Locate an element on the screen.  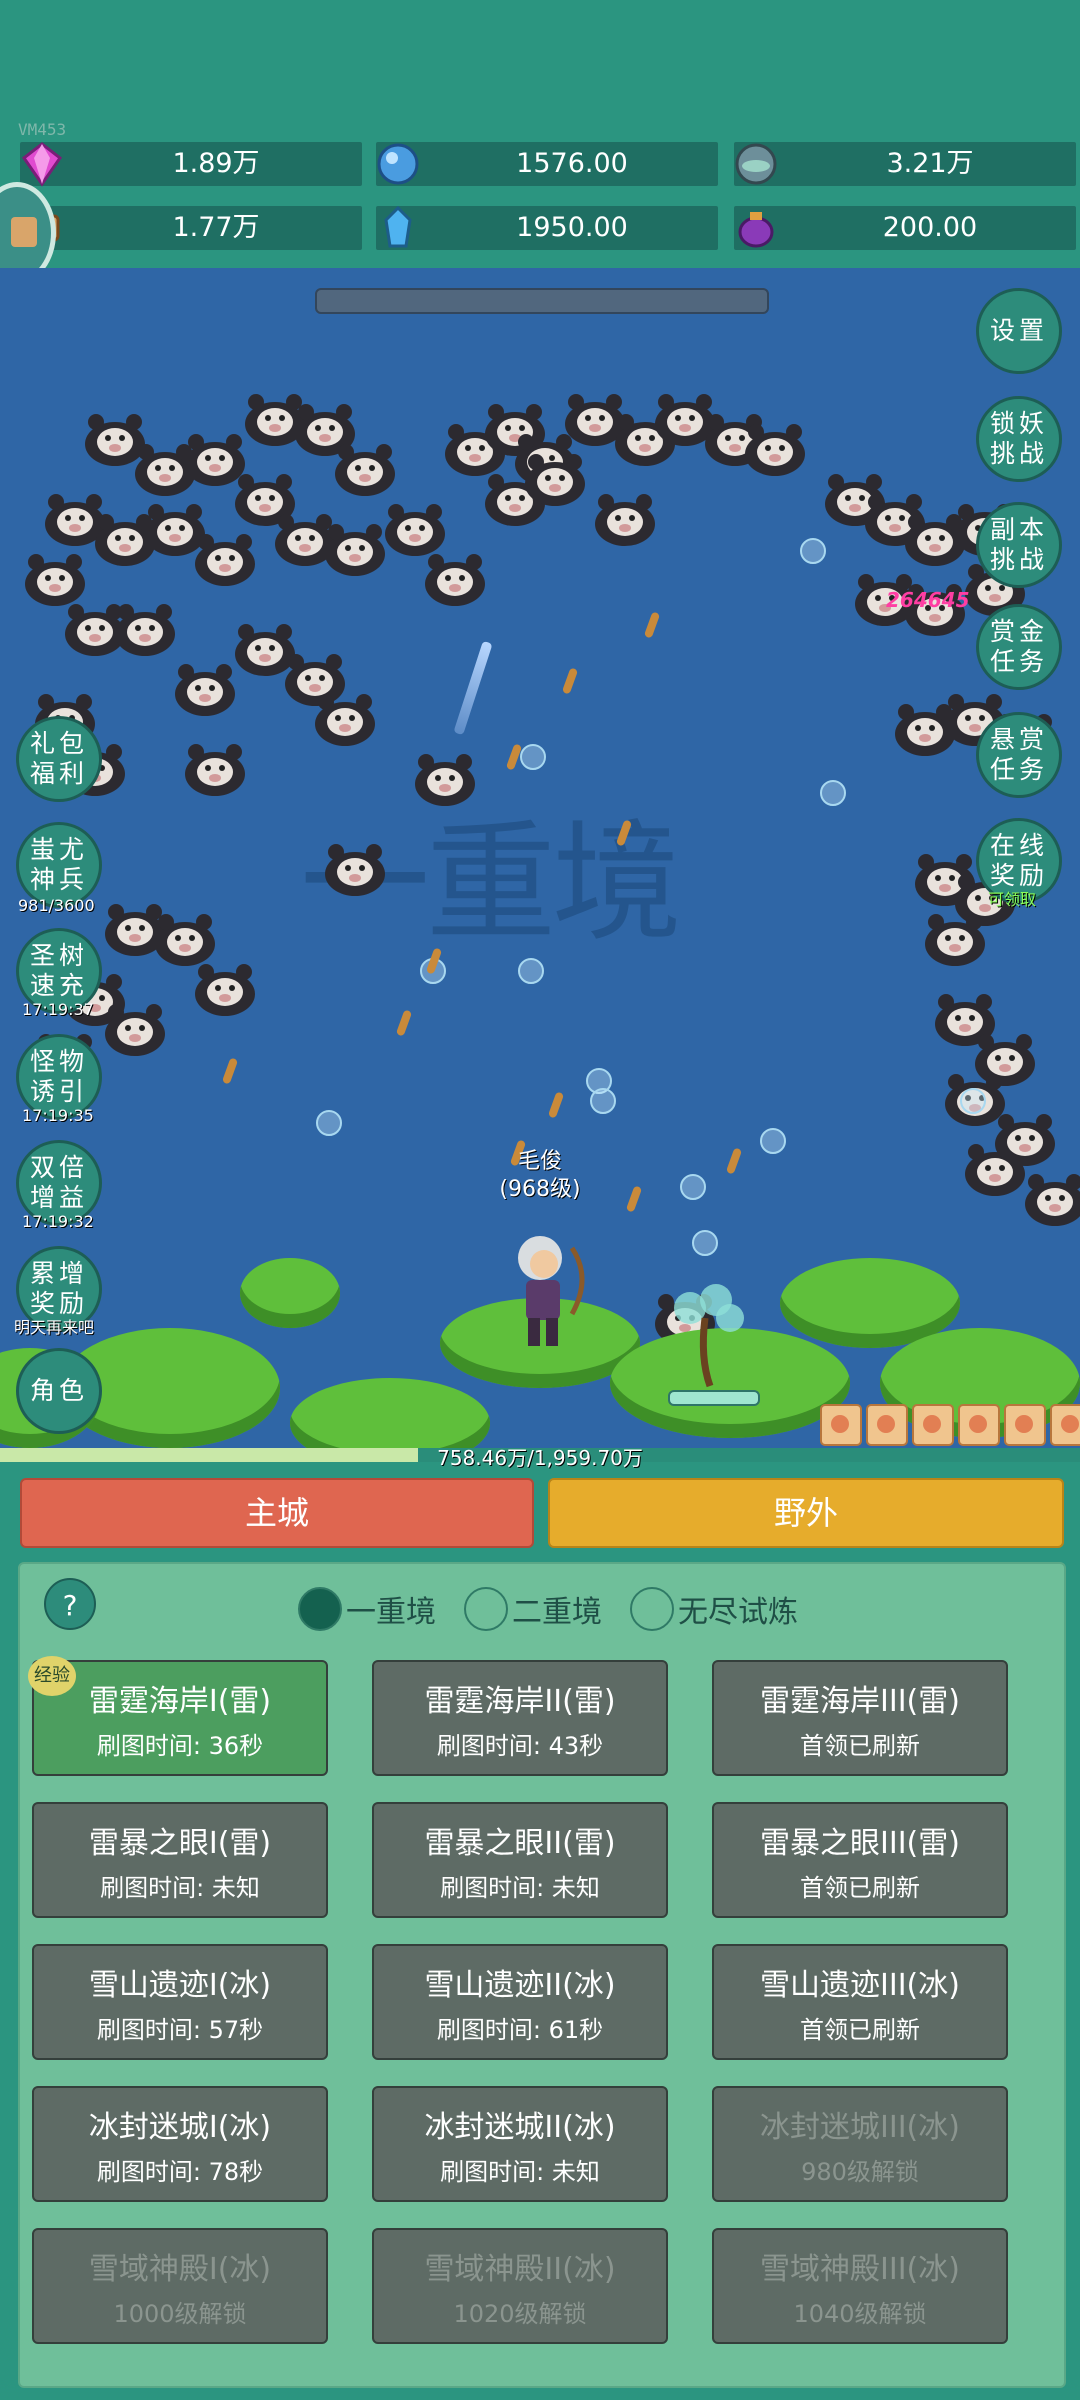
spirit-tree is located at coordinates (709, 1336).